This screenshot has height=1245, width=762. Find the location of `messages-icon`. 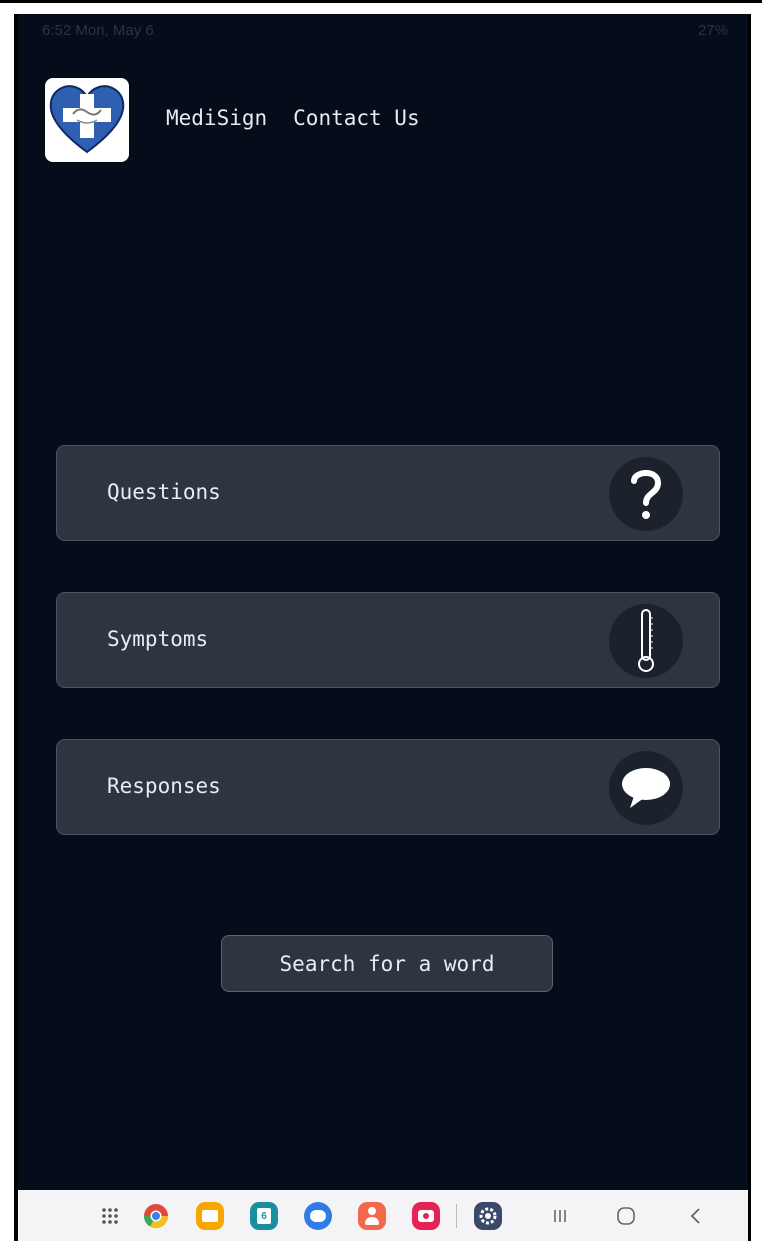

messages-icon is located at coordinates (318, 1216).